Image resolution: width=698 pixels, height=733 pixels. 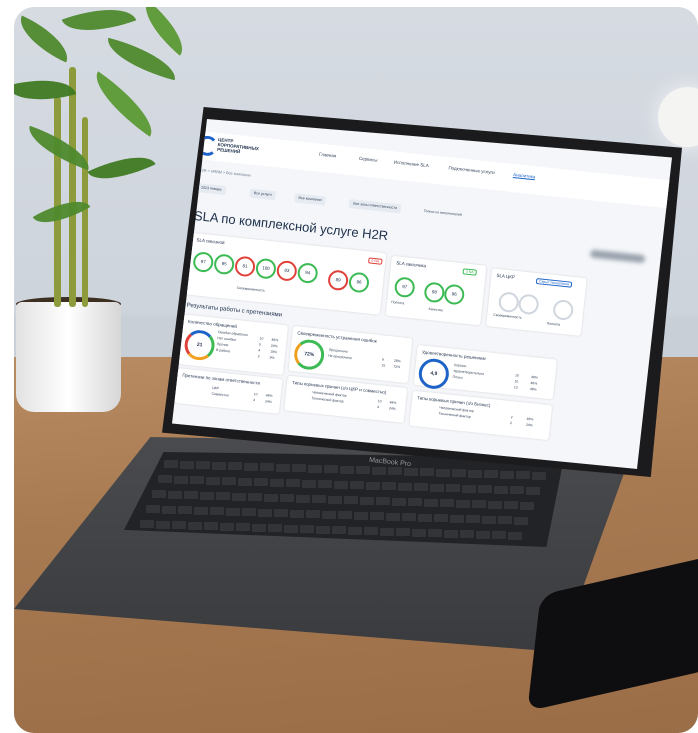 I want to click on hide-metrics-link: Скрыт показатели, so click(x=554, y=283).